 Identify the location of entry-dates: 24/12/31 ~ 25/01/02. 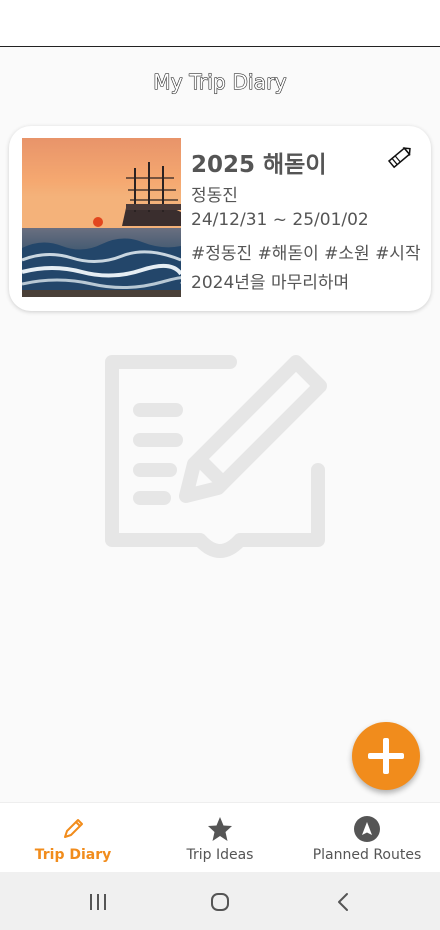
(280, 220).